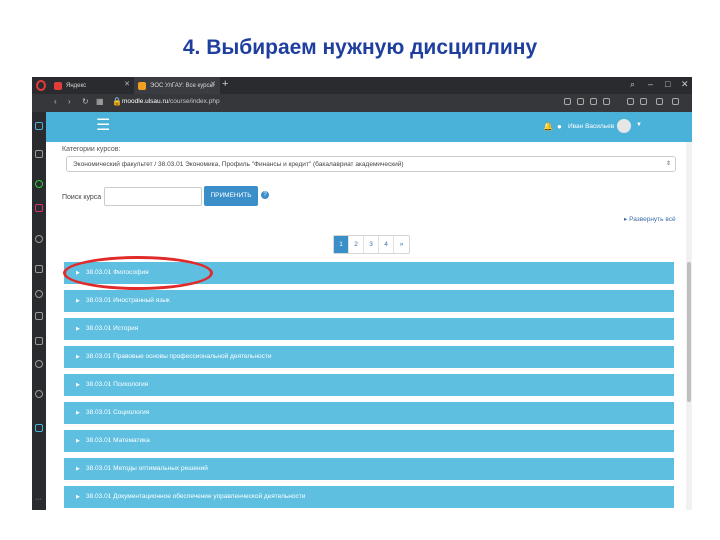 The height and width of the screenshot is (540, 720). What do you see at coordinates (369, 469) in the screenshot?
I see `course-row: ▶ 38.03.01 Методы оптимальных решений` at bounding box center [369, 469].